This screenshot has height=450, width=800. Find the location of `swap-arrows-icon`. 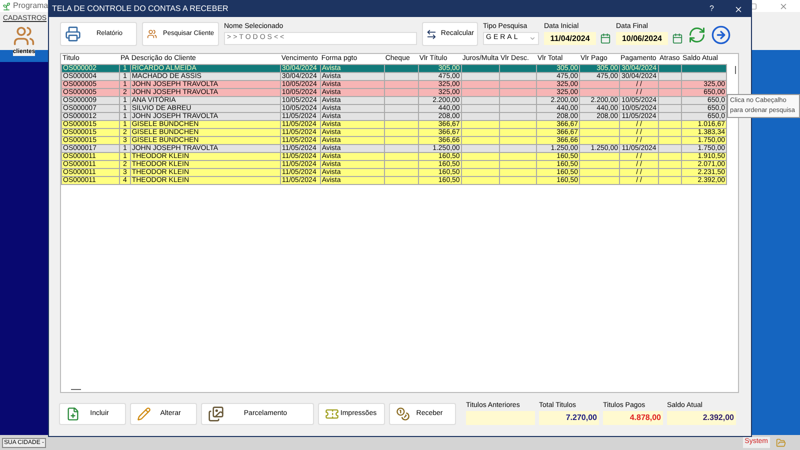

swap-arrows-icon is located at coordinates (431, 34).